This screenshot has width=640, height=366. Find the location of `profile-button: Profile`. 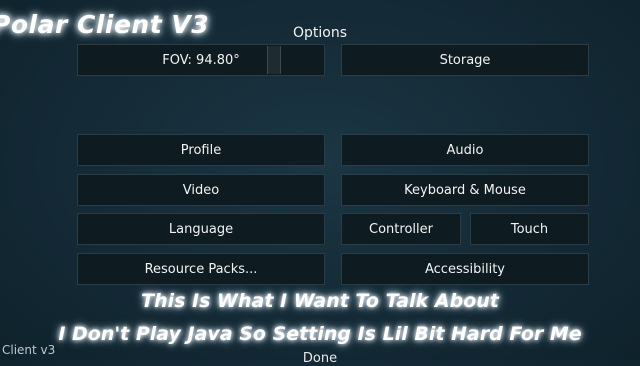

profile-button: Profile is located at coordinates (201, 150).